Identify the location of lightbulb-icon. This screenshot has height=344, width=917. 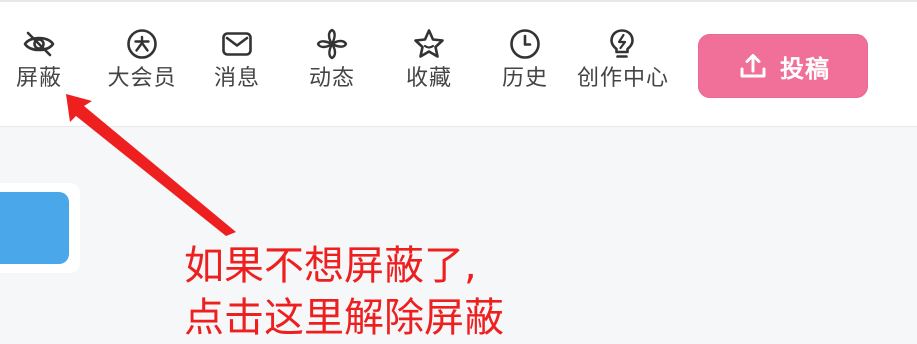
(622, 43).